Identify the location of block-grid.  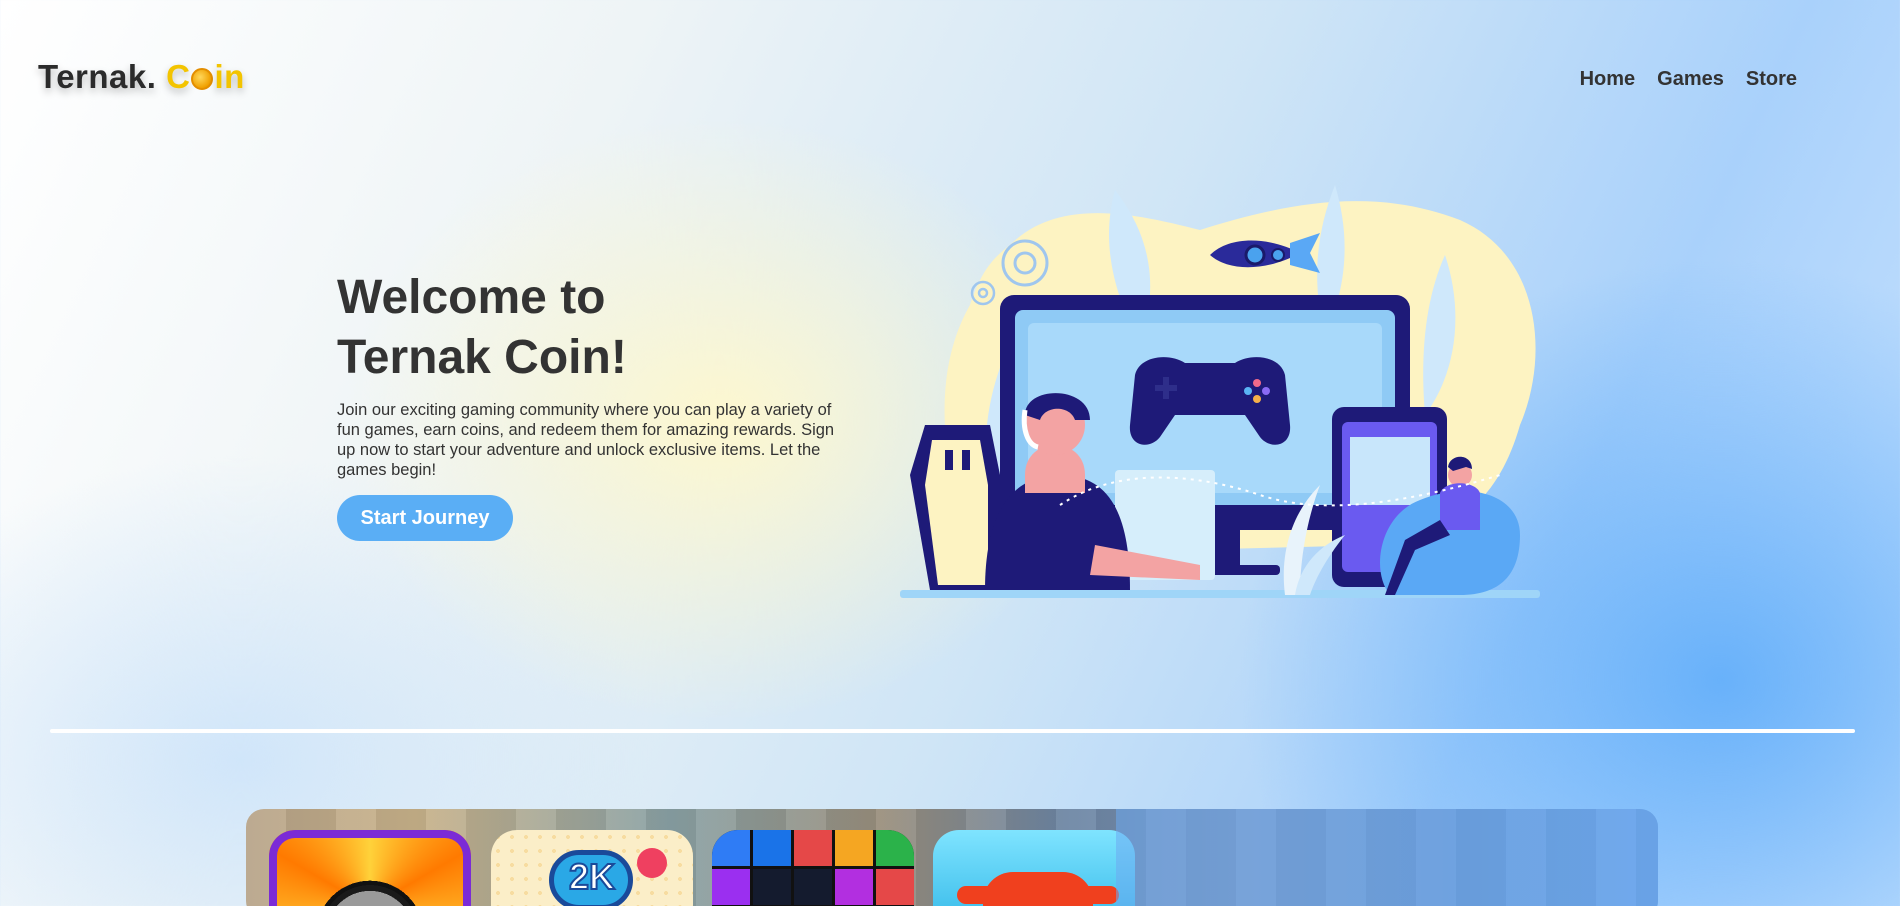
(813, 868).